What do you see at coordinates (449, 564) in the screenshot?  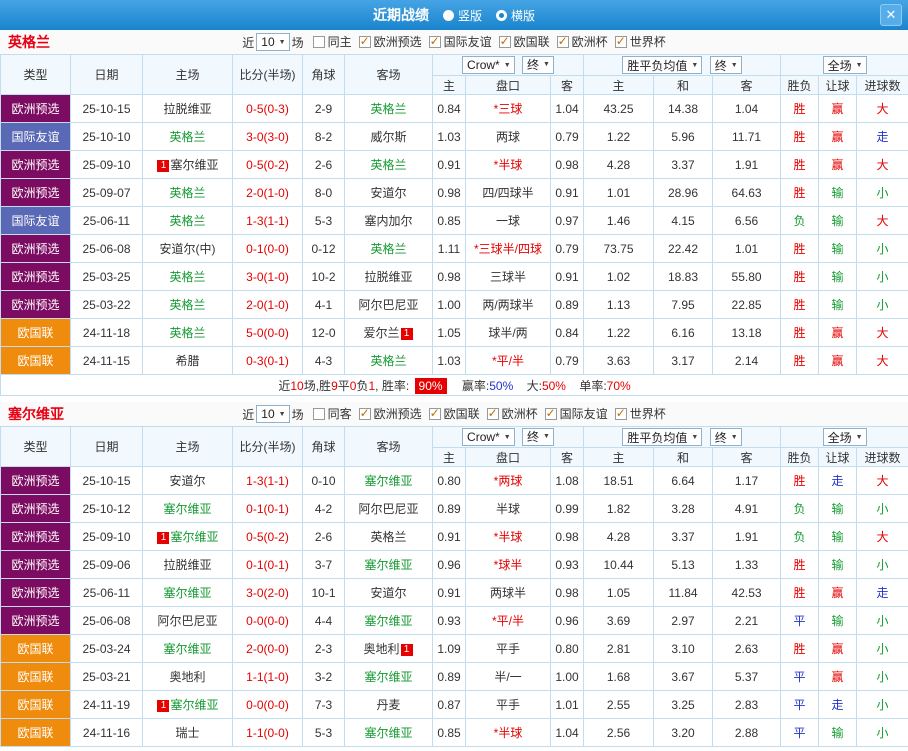 I see `handicap-home-odds: 0.96` at bounding box center [449, 564].